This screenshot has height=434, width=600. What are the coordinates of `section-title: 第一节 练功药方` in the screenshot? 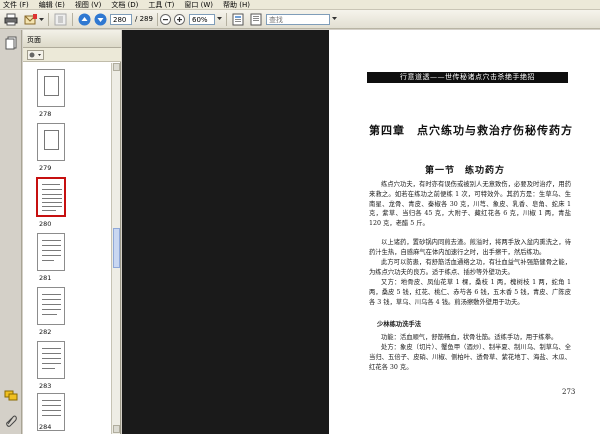 It's located at (465, 171).